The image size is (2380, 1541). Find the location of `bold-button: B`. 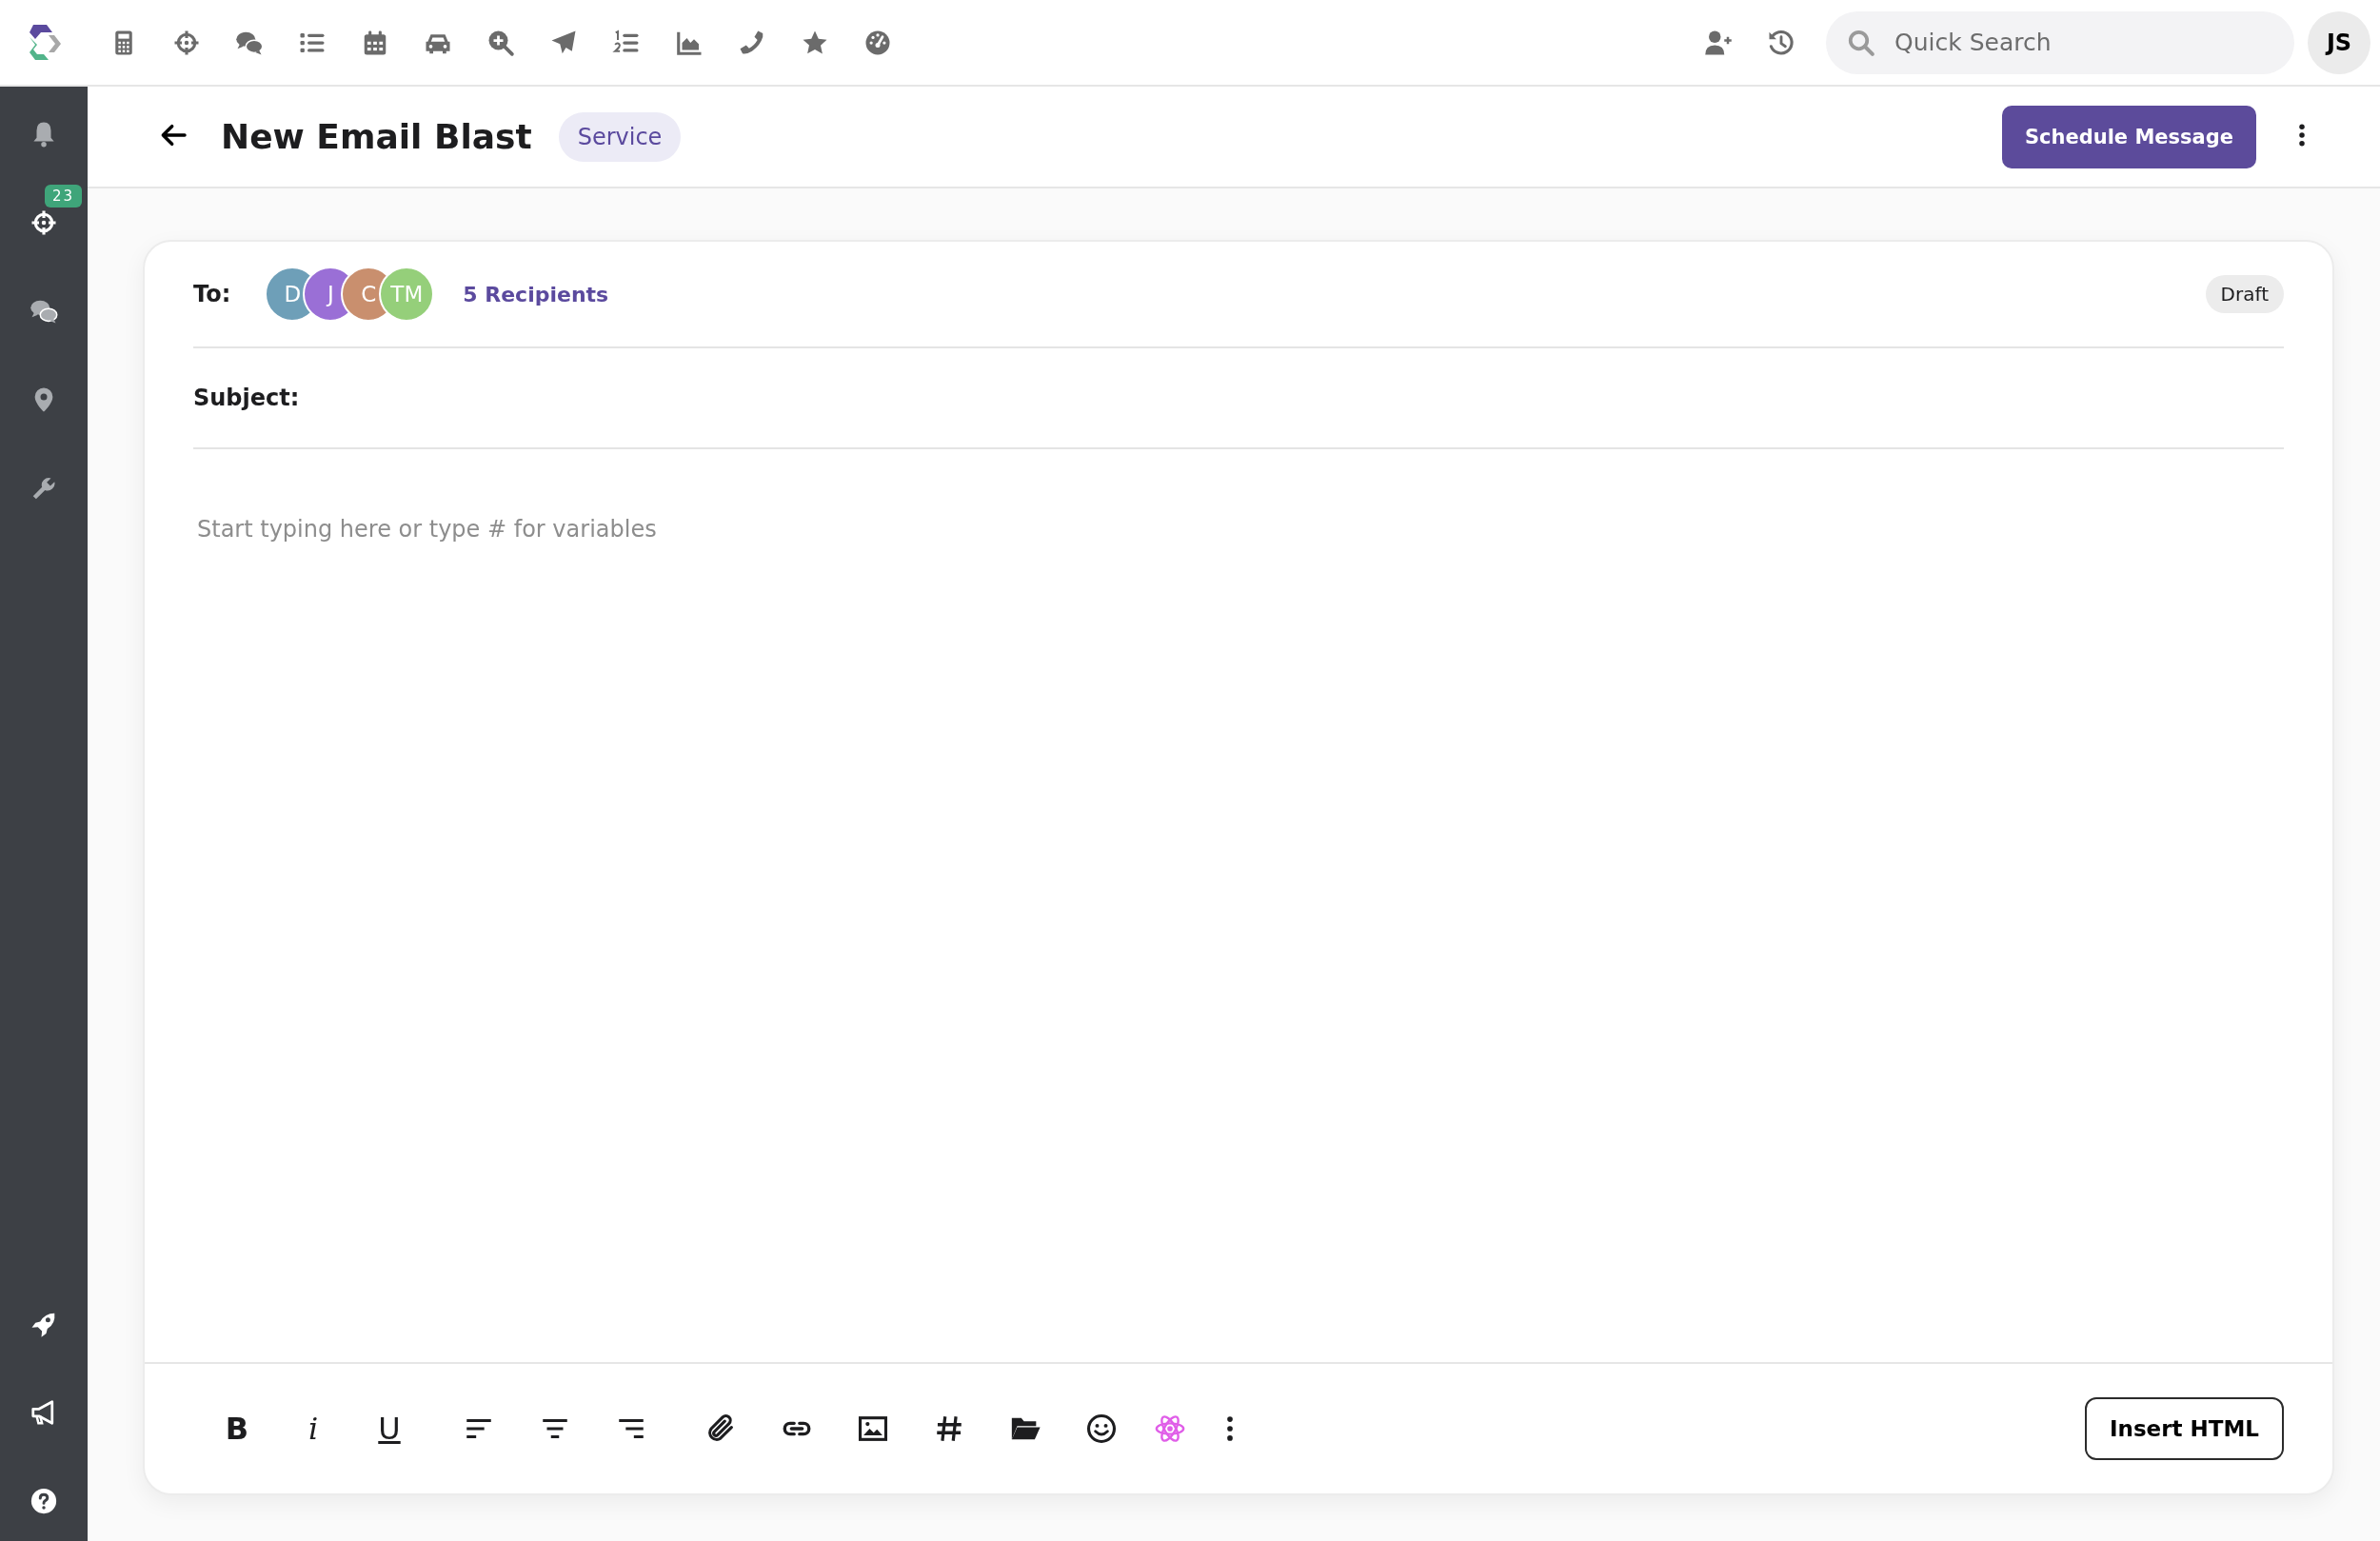

bold-button: B is located at coordinates (237, 1428).